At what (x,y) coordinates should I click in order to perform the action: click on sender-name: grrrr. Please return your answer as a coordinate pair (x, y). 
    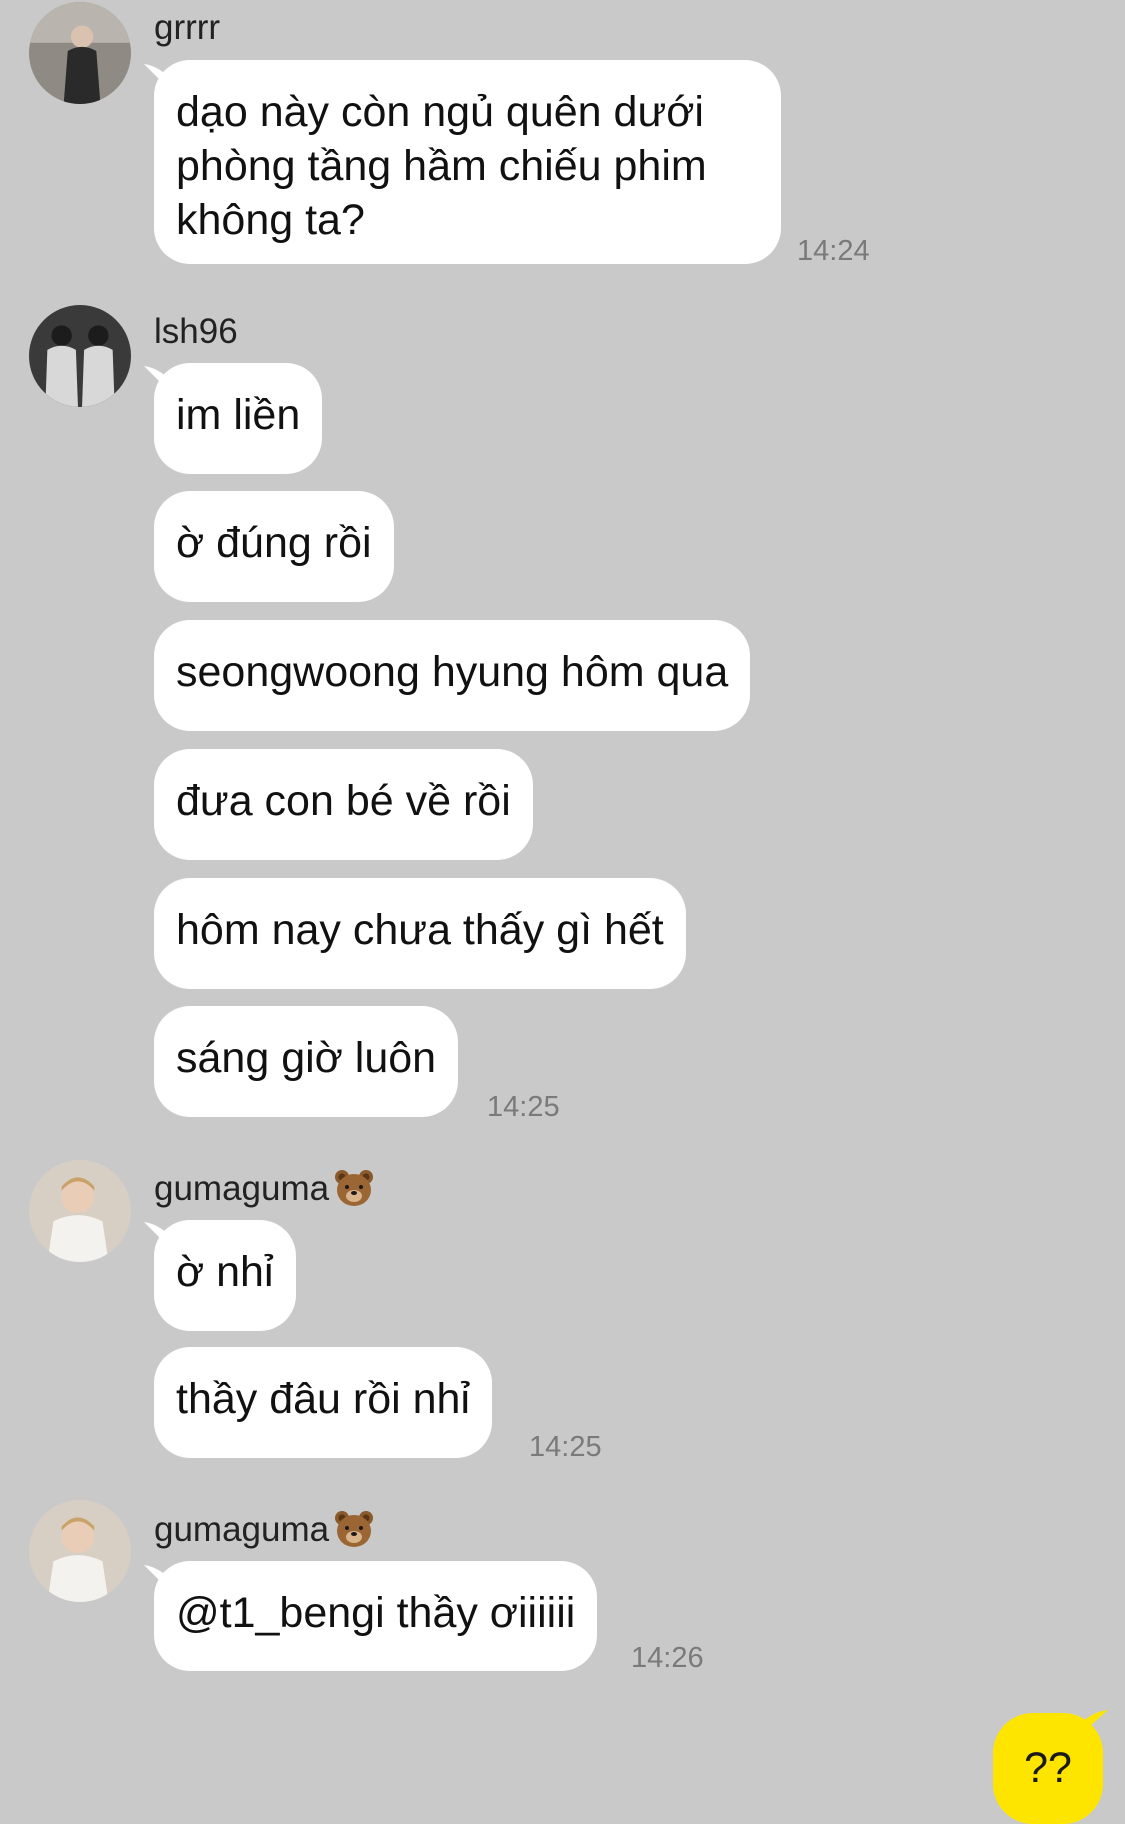
    Looking at the image, I should click on (187, 27).